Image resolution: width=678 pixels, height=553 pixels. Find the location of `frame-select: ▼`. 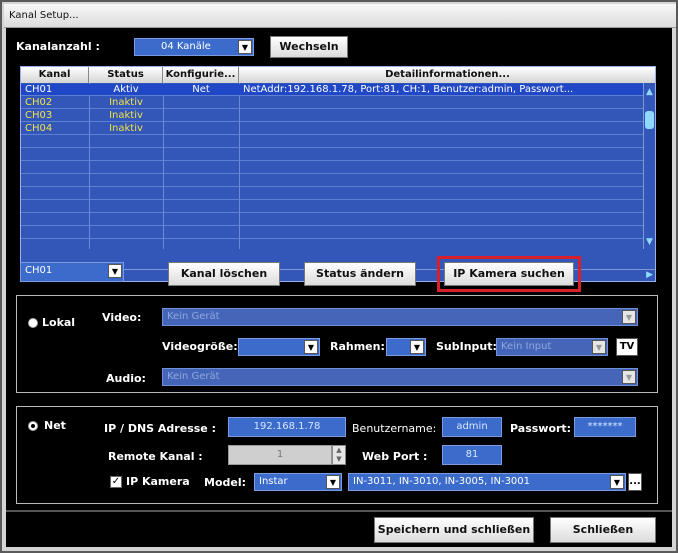

frame-select: ▼ is located at coordinates (406, 347).